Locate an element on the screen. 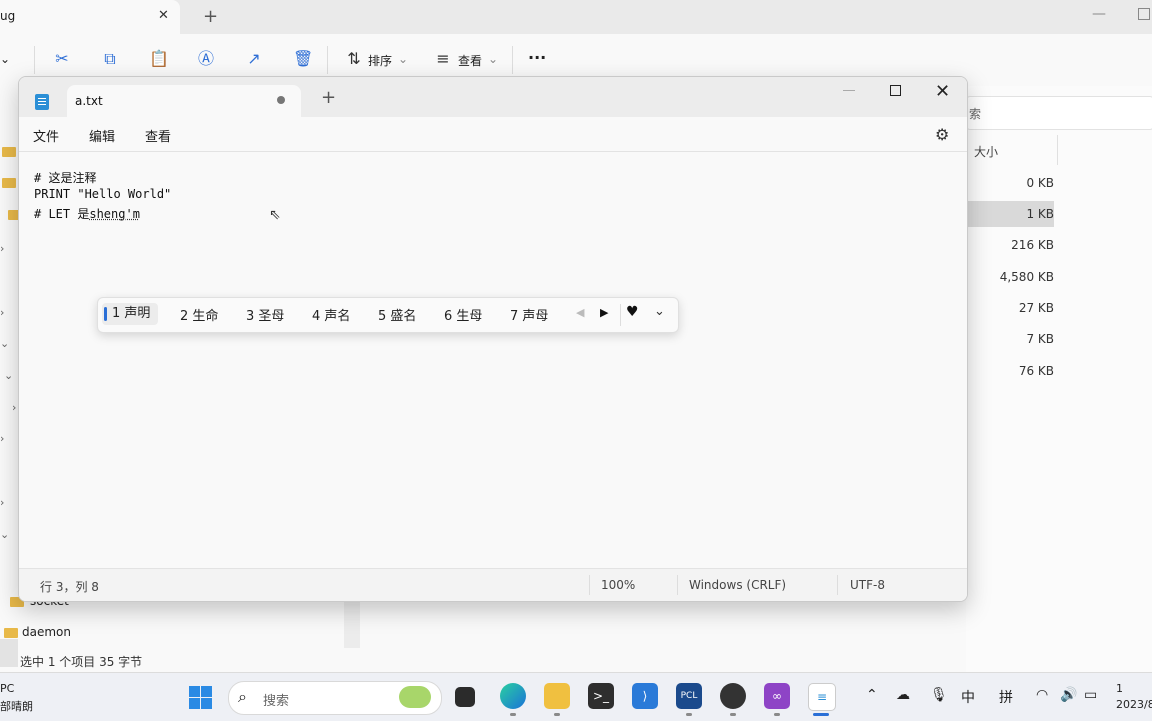  ime-candidate: 1 声明 is located at coordinates (130, 314).